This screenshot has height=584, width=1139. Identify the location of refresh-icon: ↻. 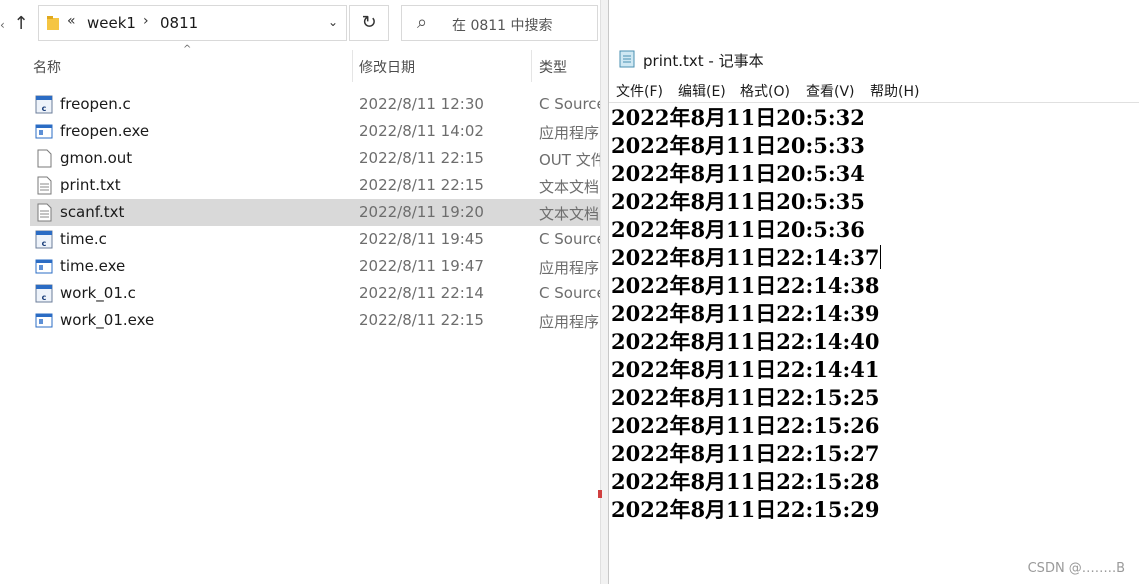
(369, 22).